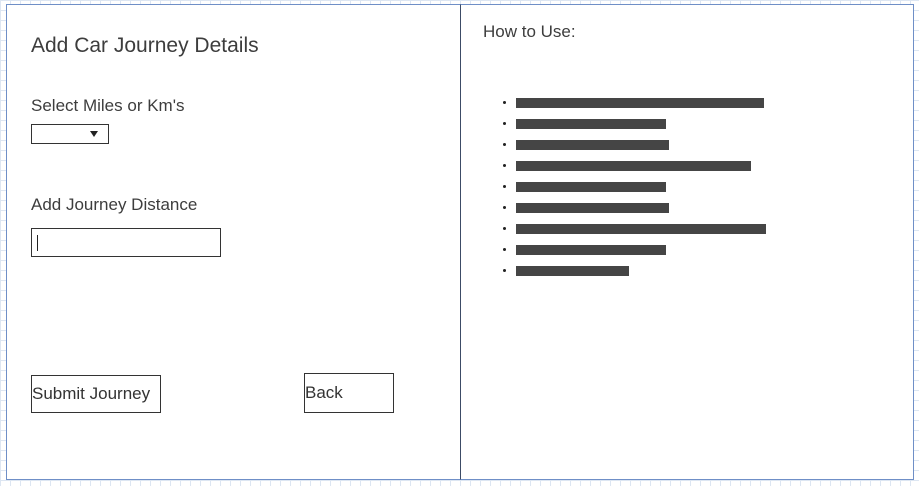  I want to click on distance-input, so click(126, 242).